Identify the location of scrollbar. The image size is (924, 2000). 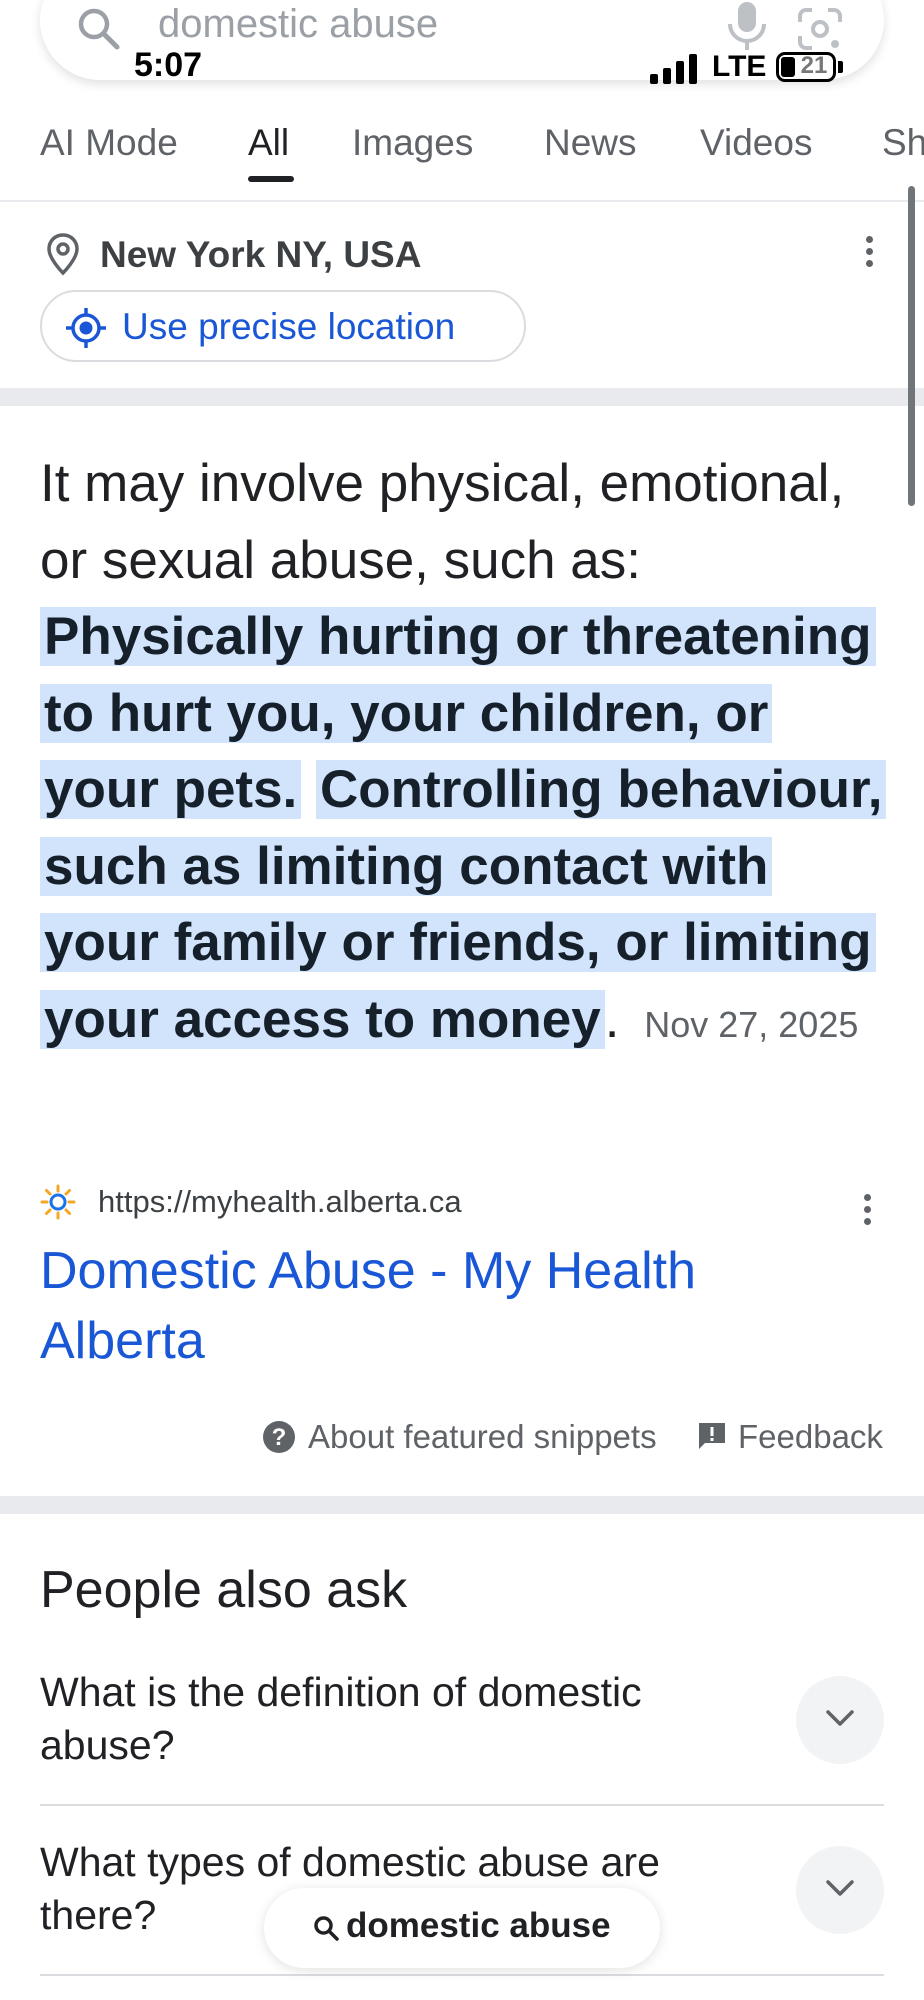
(911, 346).